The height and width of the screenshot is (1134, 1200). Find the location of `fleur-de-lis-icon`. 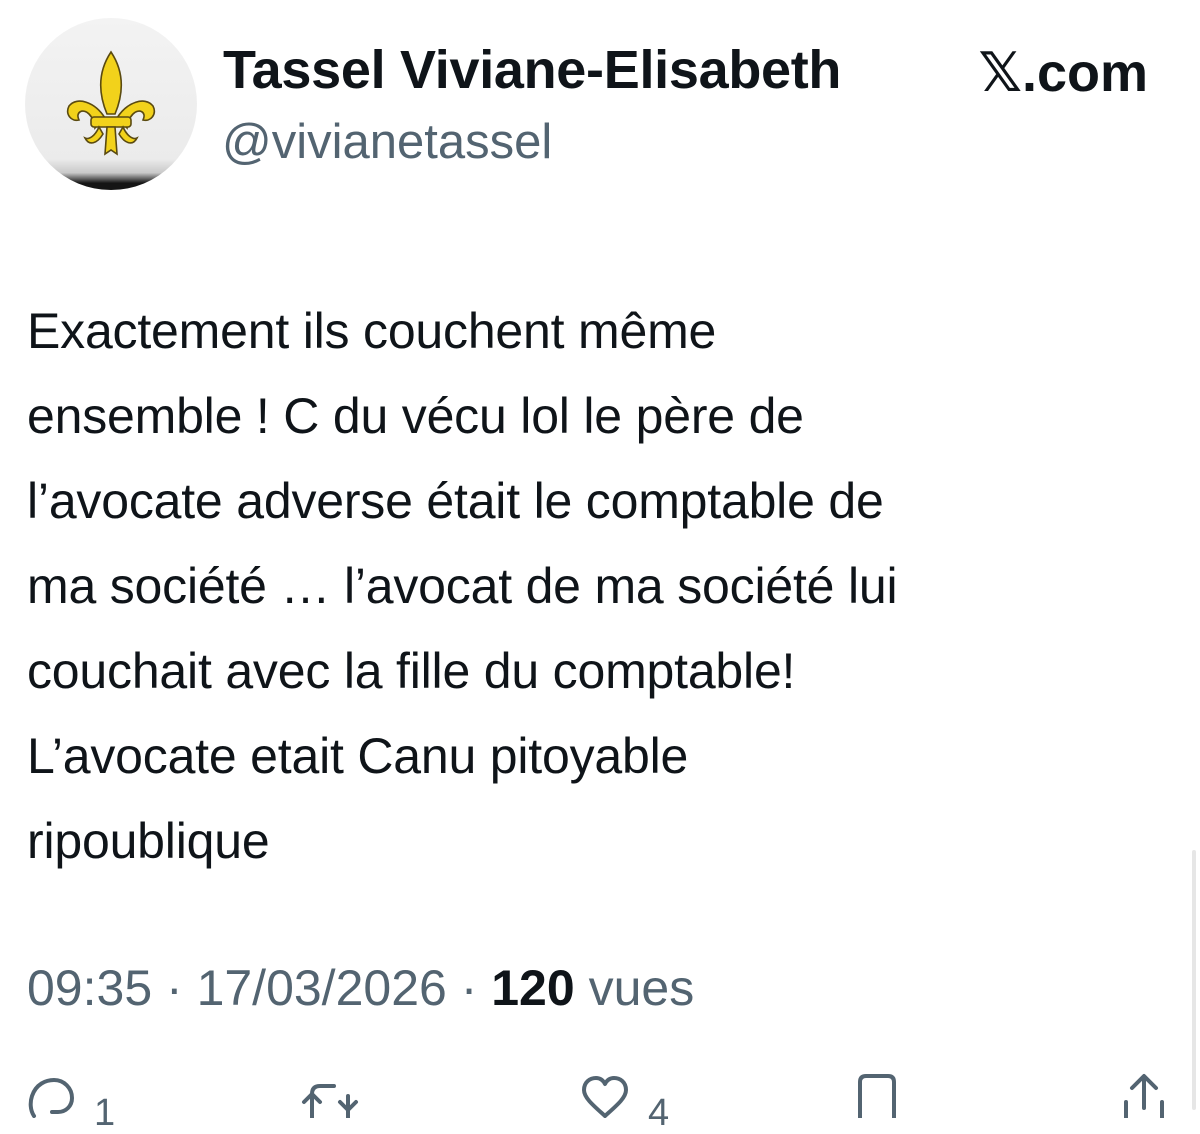

fleur-de-lis-icon is located at coordinates (111, 103).